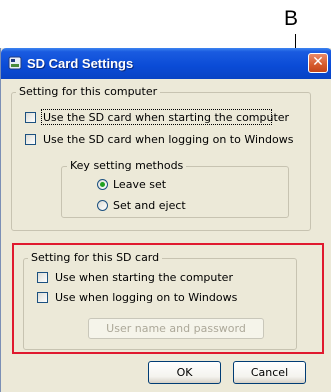 The image size is (331, 392). Describe the element at coordinates (80, 63) in the screenshot. I see `window-title: SD Card Settings` at that location.